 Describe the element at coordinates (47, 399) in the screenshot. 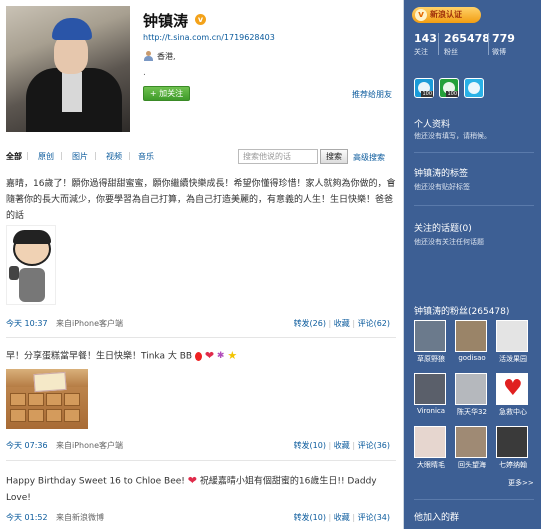

I see `post-image-cake` at that location.